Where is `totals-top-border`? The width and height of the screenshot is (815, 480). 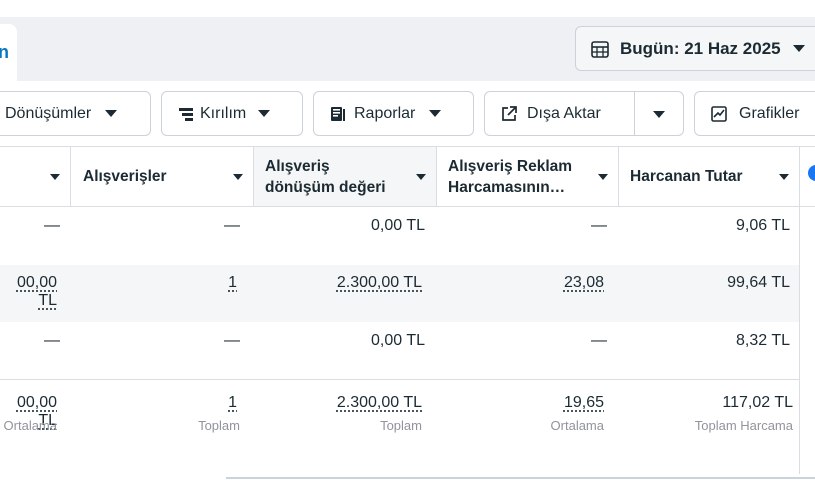
totals-top-border is located at coordinates (400, 379).